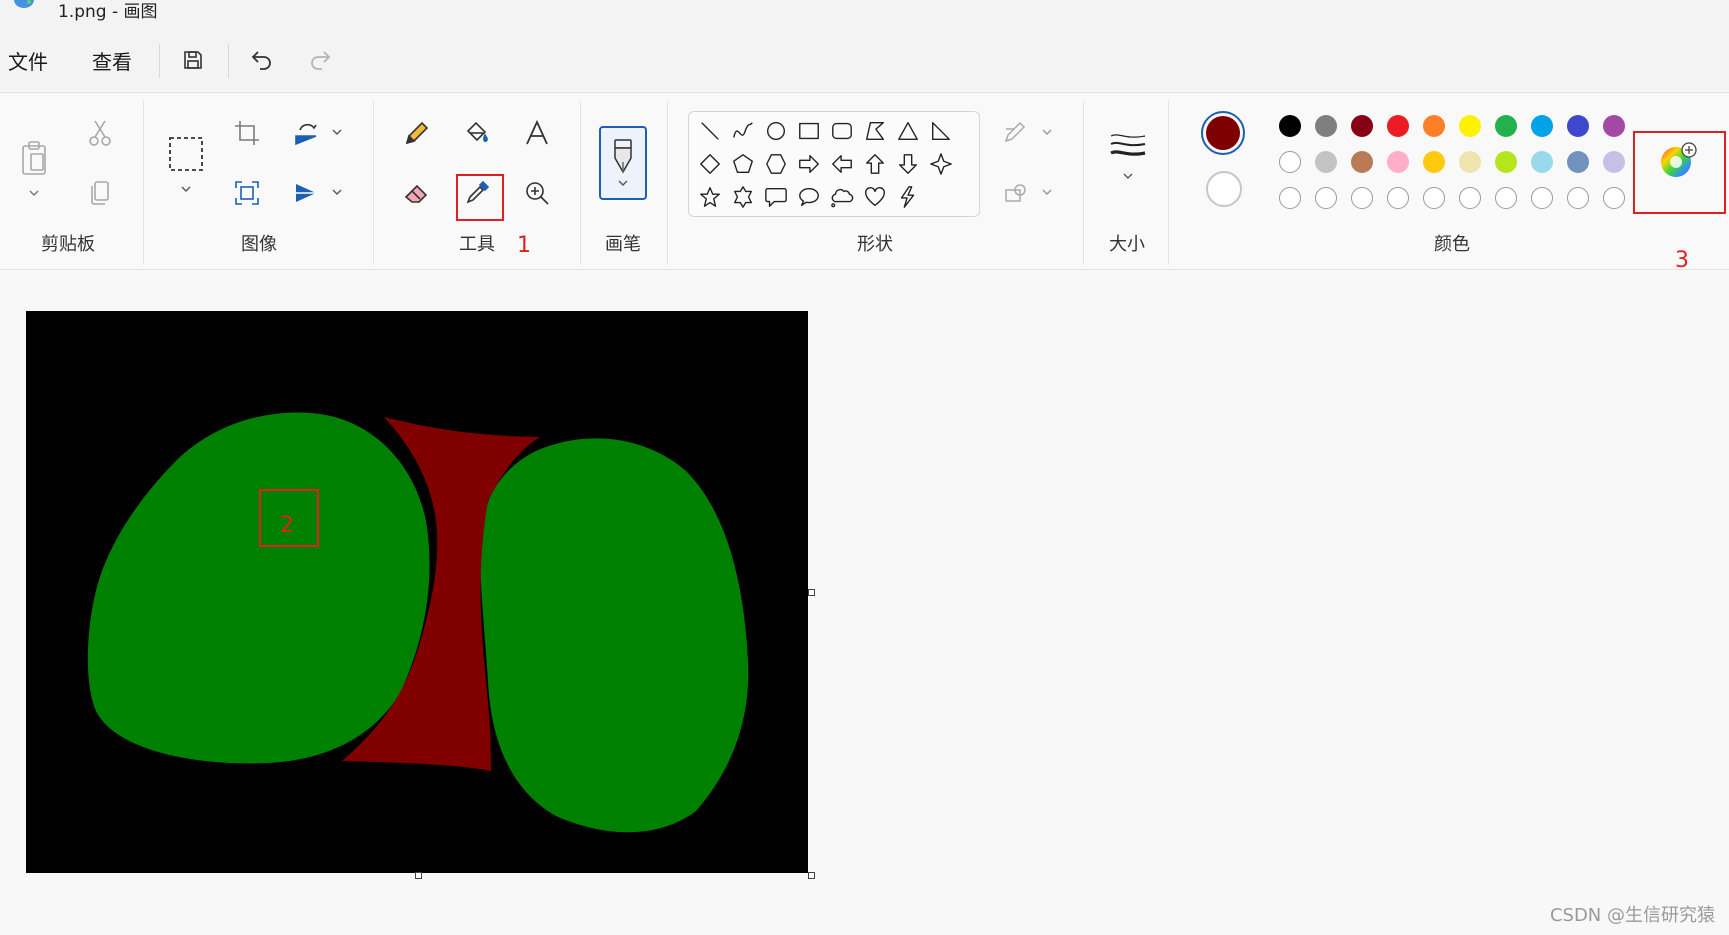 Image resolution: width=1729 pixels, height=935 pixels. Describe the element at coordinates (262, 60) in the screenshot. I see `undo-button` at that location.